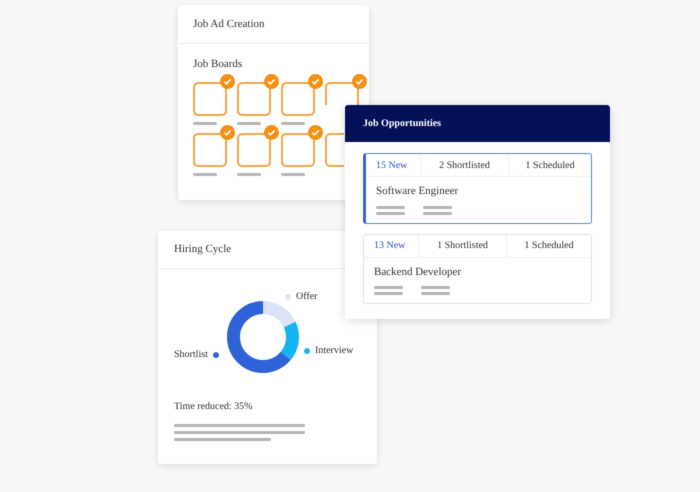  I want to click on time-reduced-text: Time reduced: 35%, so click(214, 407).